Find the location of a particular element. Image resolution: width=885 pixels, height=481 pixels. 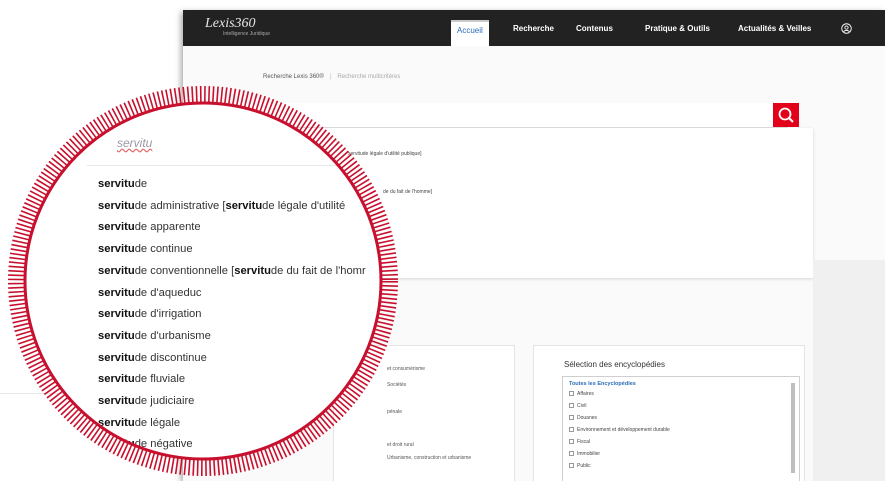

suggestion-item: servitude légale is located at coordinates (139, 423).